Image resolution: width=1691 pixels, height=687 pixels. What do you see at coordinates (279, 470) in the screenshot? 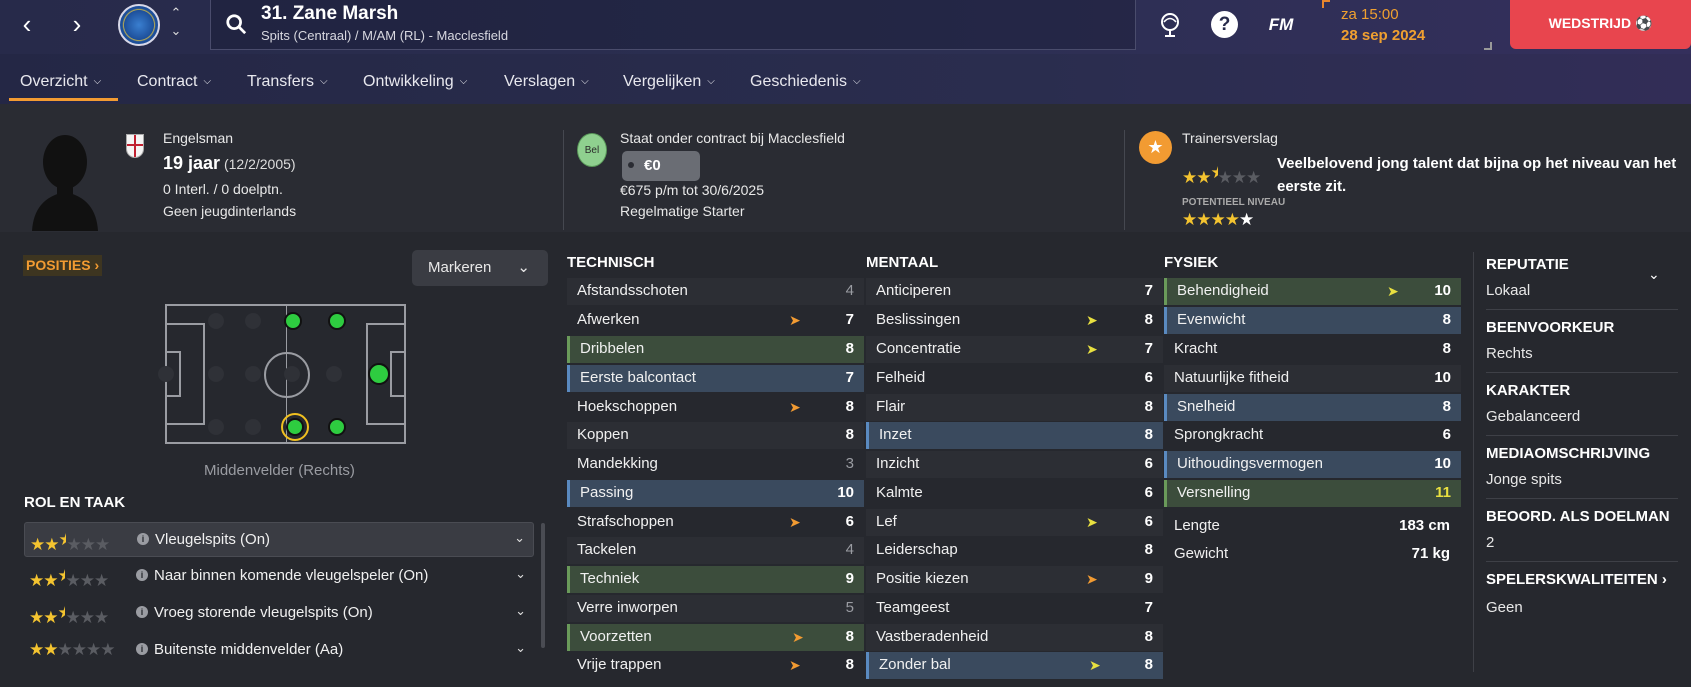
I see `position-name: Middenvelder (Rechts)` at bounding box center [279, 470].